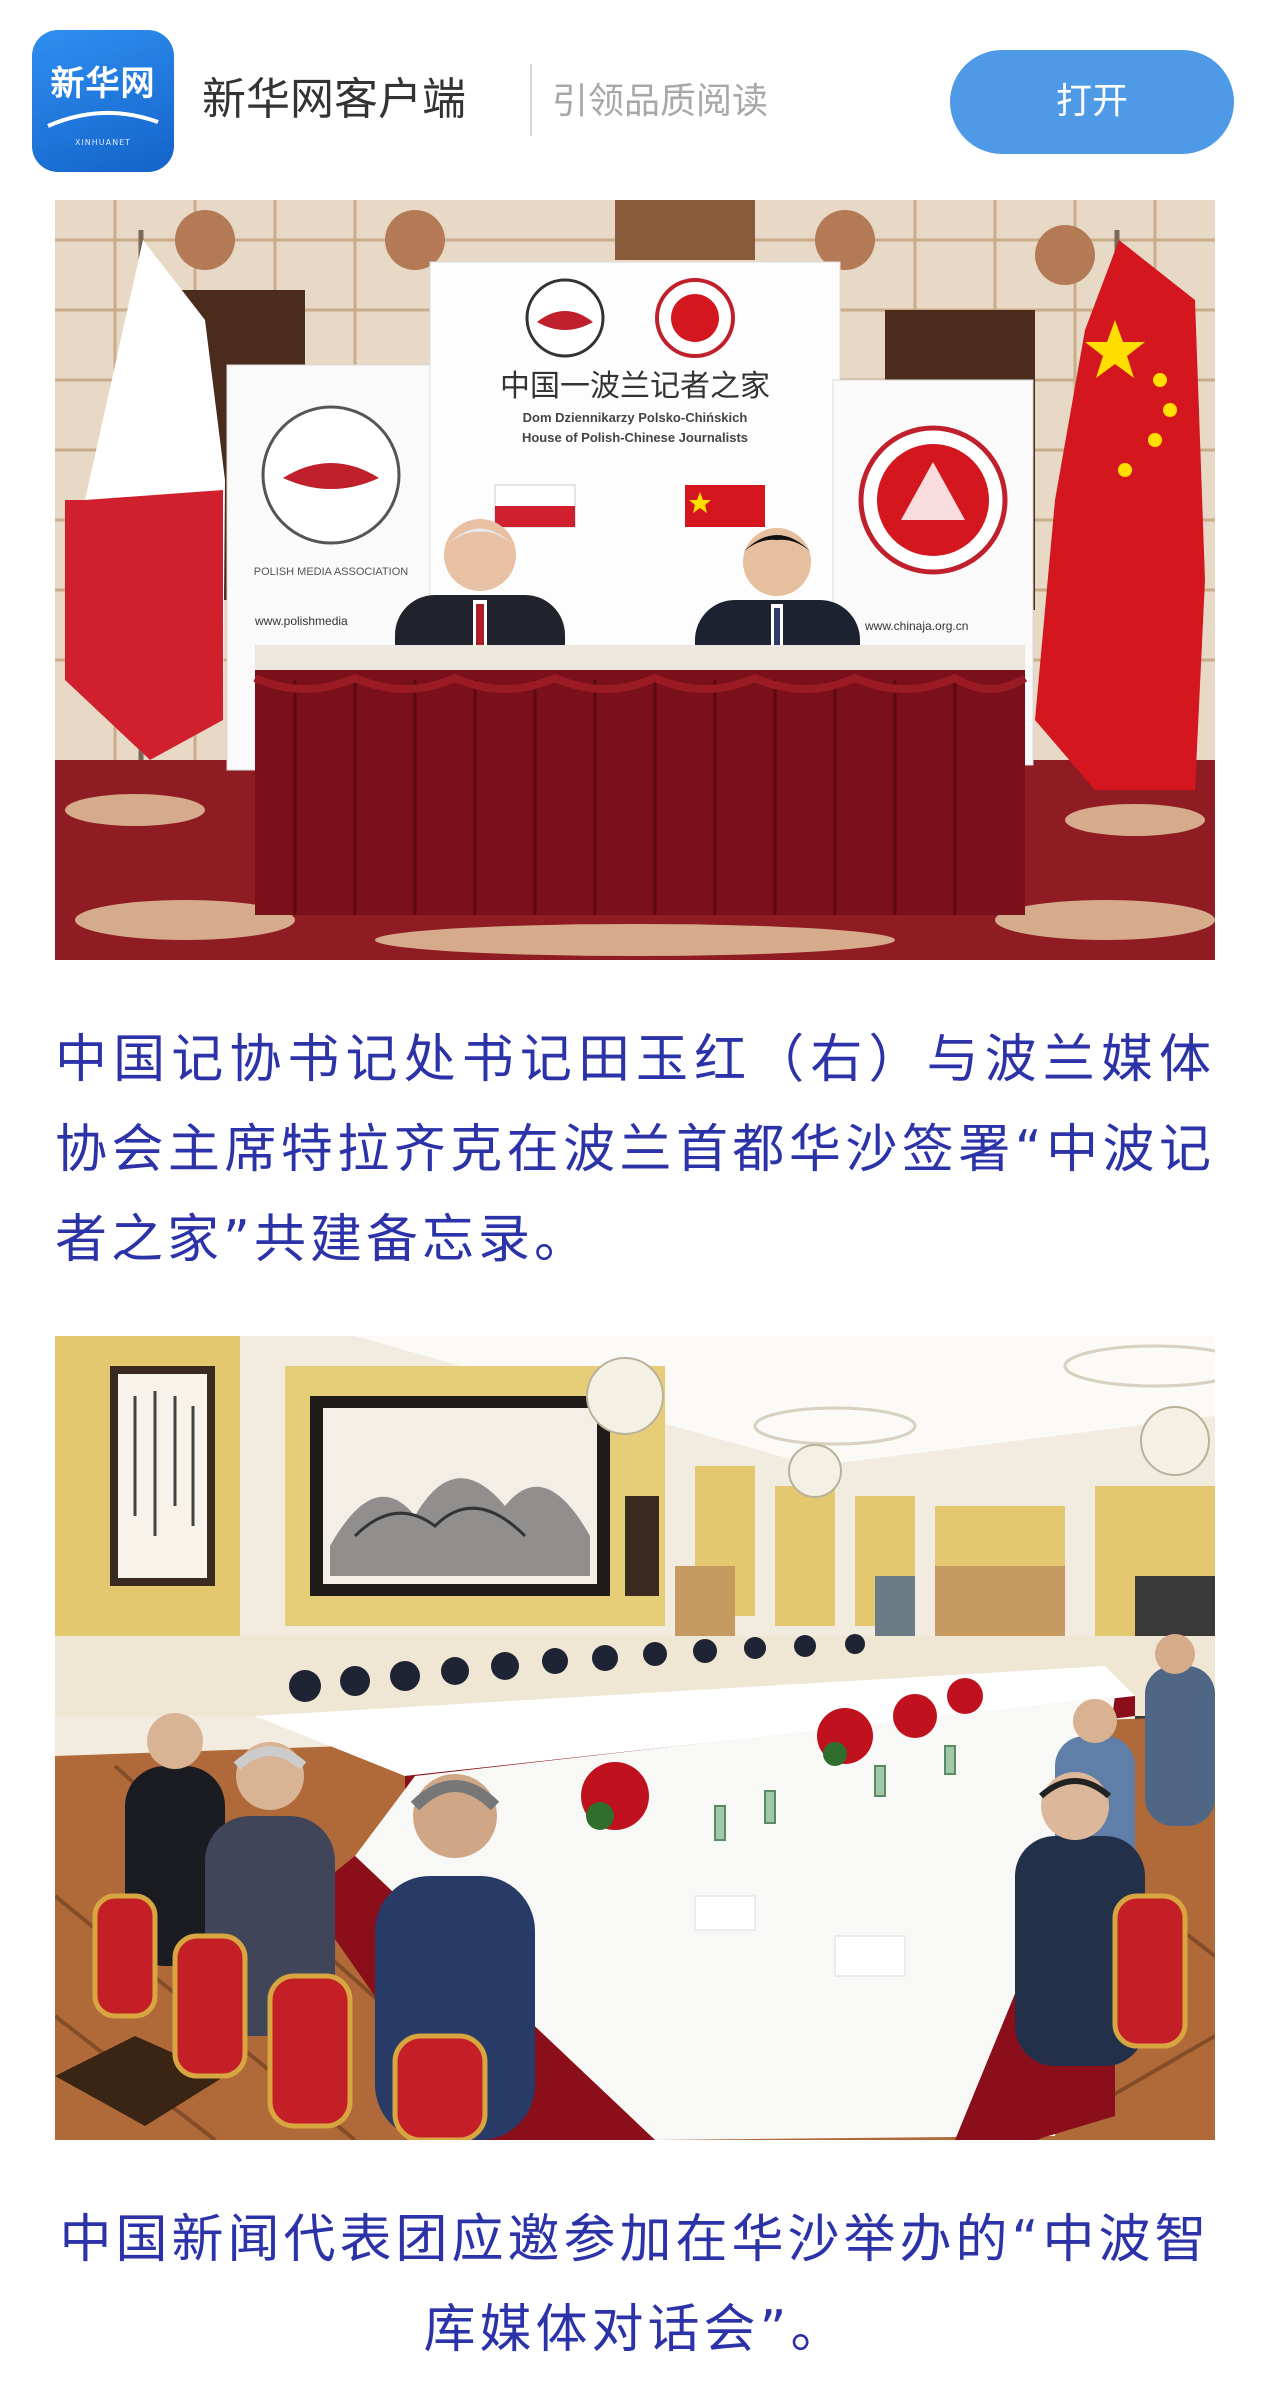  I want to click on app-download-banner: 新华网 XINHUANET 新华网客户端 引领品质阅读 打开, so click(633, 100).